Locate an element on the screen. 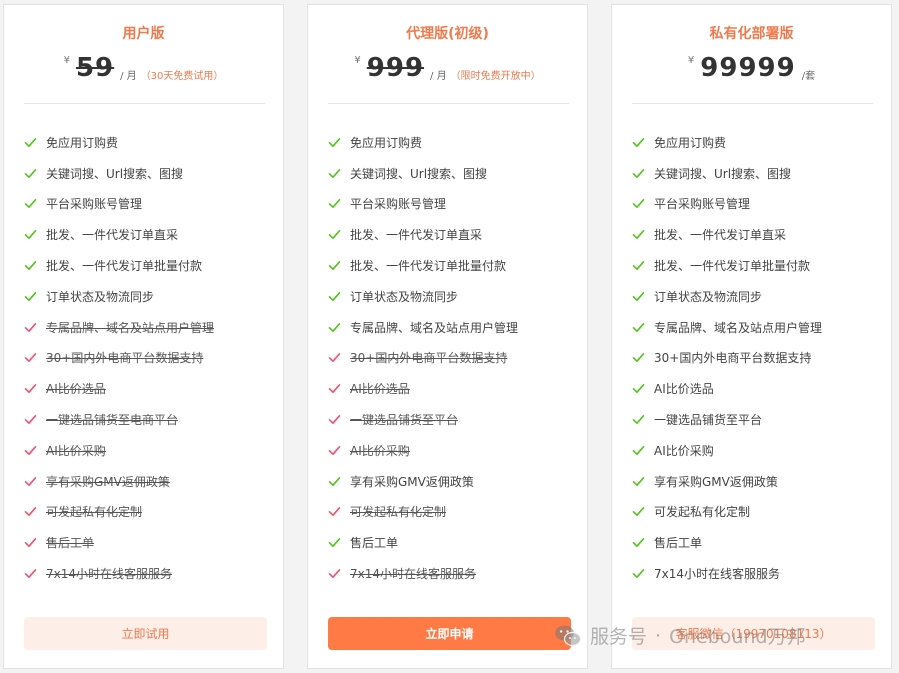  feature-text: 7x14小时在线客服服务 is located at coordinates (717, 574).